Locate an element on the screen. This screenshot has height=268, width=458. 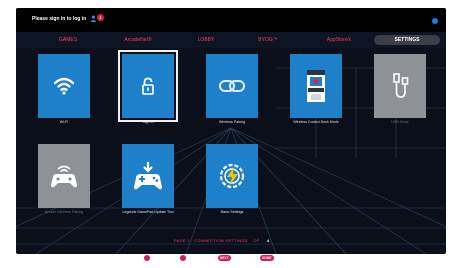
tile-wireless-pairing: Wireless Pairing is located at coordinates (232, 95).